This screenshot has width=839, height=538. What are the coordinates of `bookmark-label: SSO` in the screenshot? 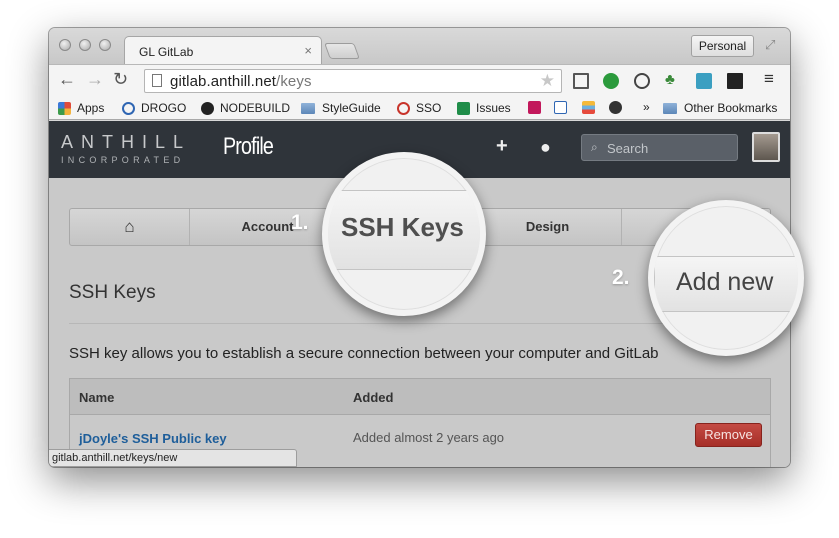 It's located at (429, 108).